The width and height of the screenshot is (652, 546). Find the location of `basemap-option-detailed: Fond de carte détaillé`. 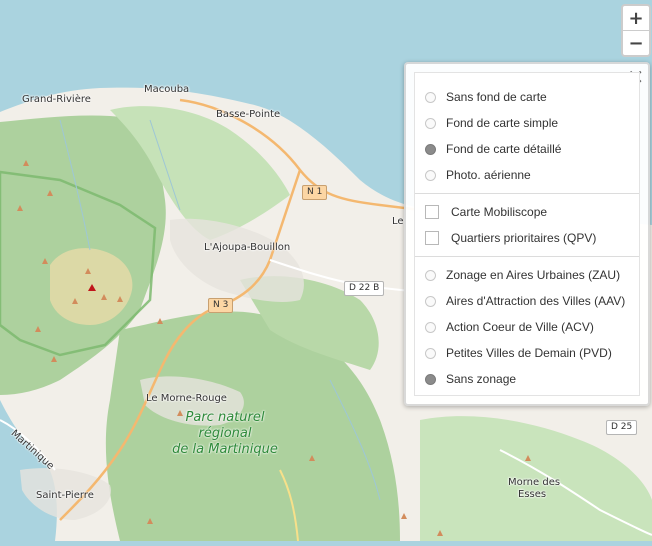

basemap-option-detailed: Fond de carte détaillé is located at coordinates (493, 149).